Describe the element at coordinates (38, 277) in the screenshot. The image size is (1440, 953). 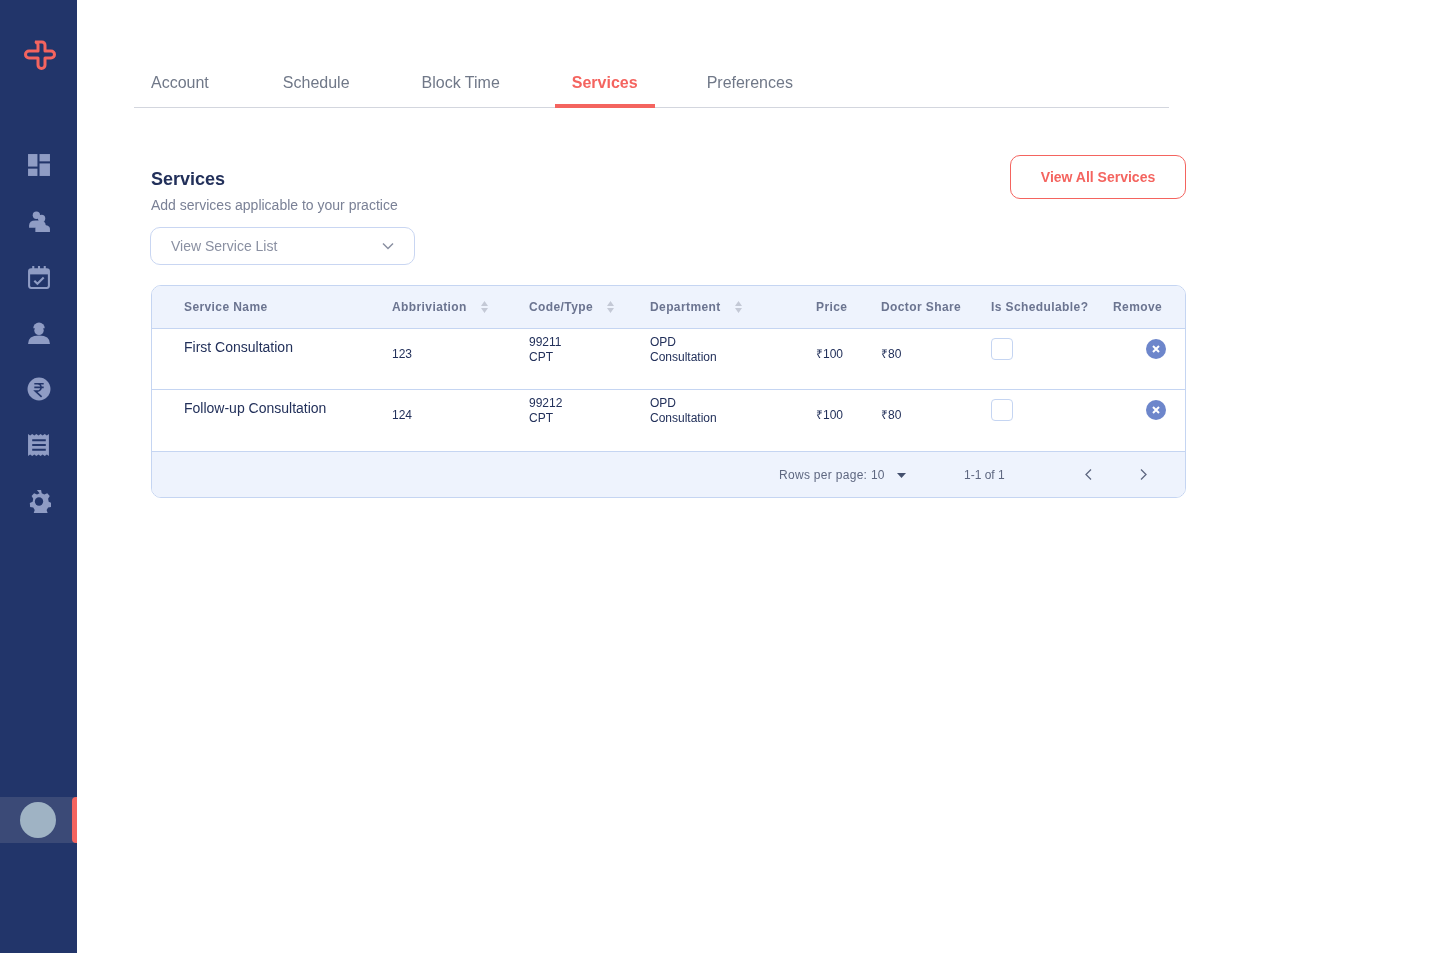
I see `calendar-check-icon` at that location.